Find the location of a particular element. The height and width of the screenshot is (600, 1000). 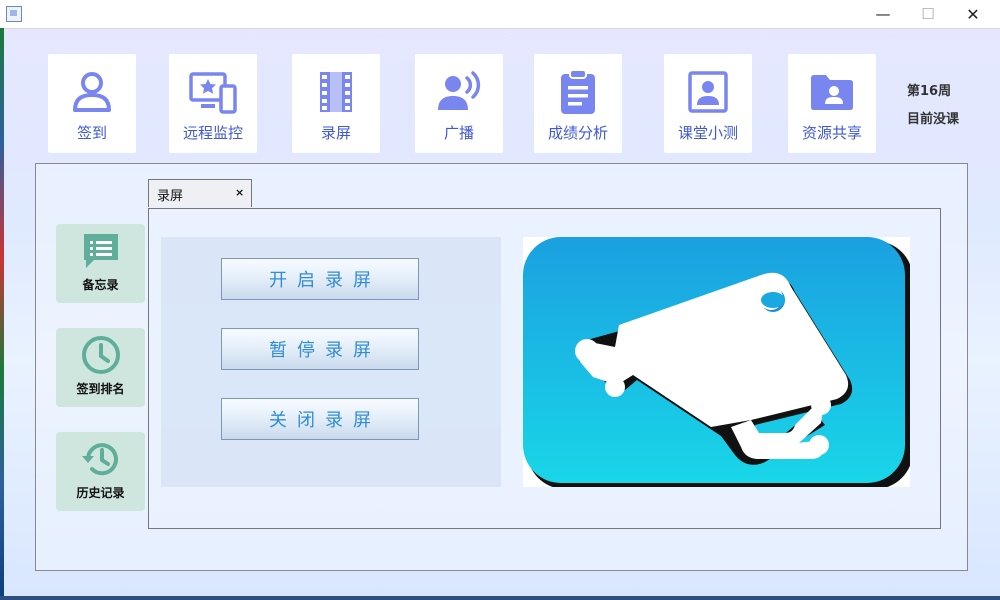

folder-user-icon is located at coordinates (832, 92).